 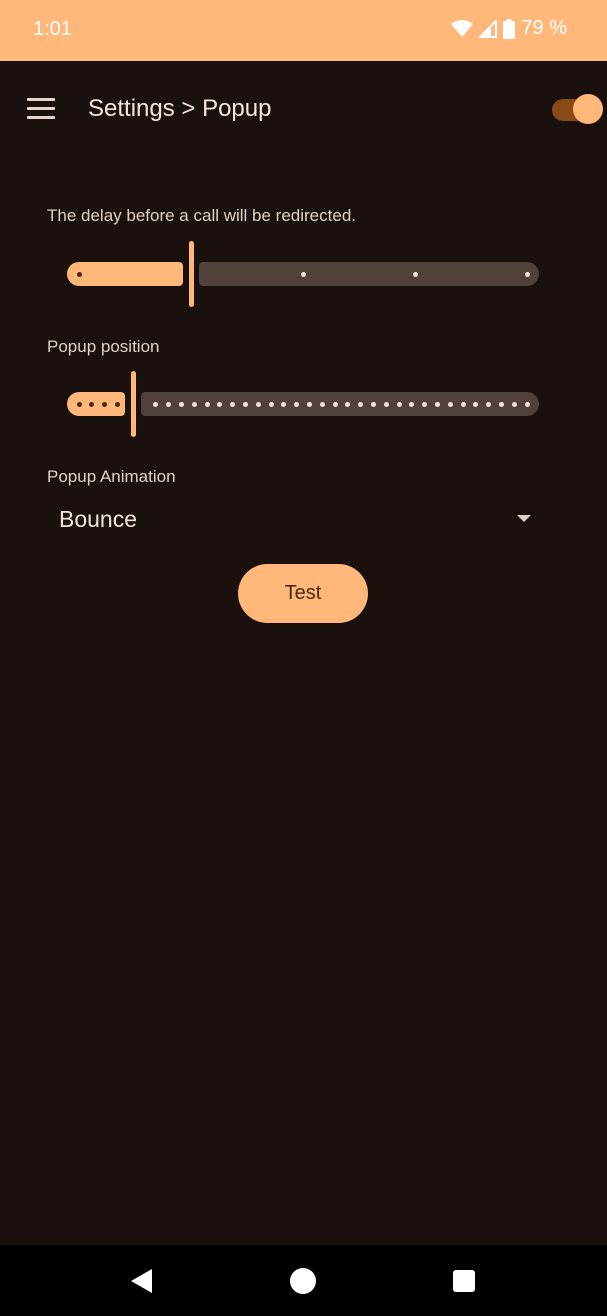 What do you see at coordinates (180, 108) in the screenshot?
I see `page-title: Settings > Popup` at bounding box center [180, 108].